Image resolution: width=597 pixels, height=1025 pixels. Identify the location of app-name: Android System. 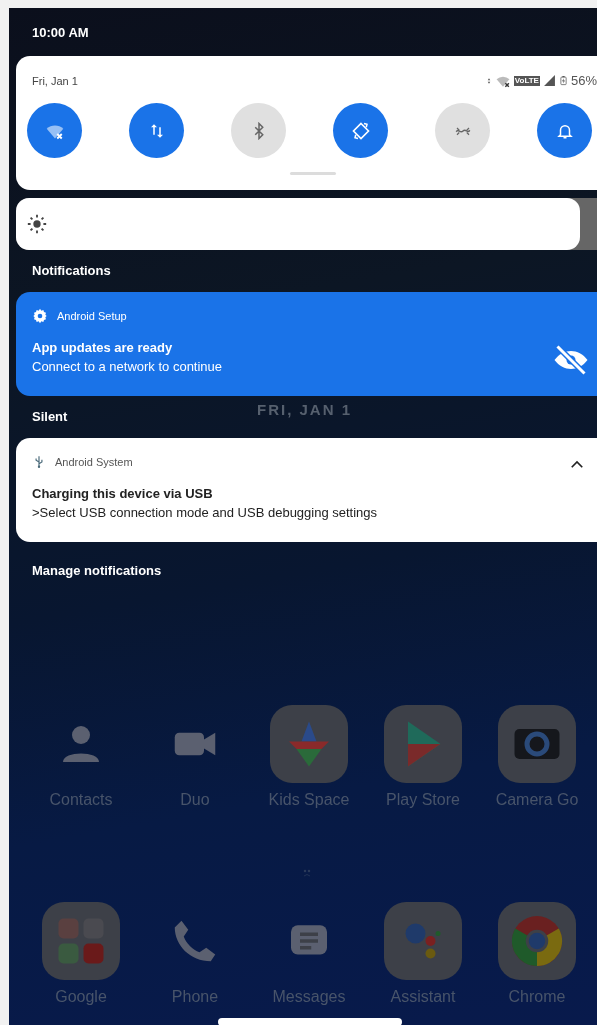
(94, 462).